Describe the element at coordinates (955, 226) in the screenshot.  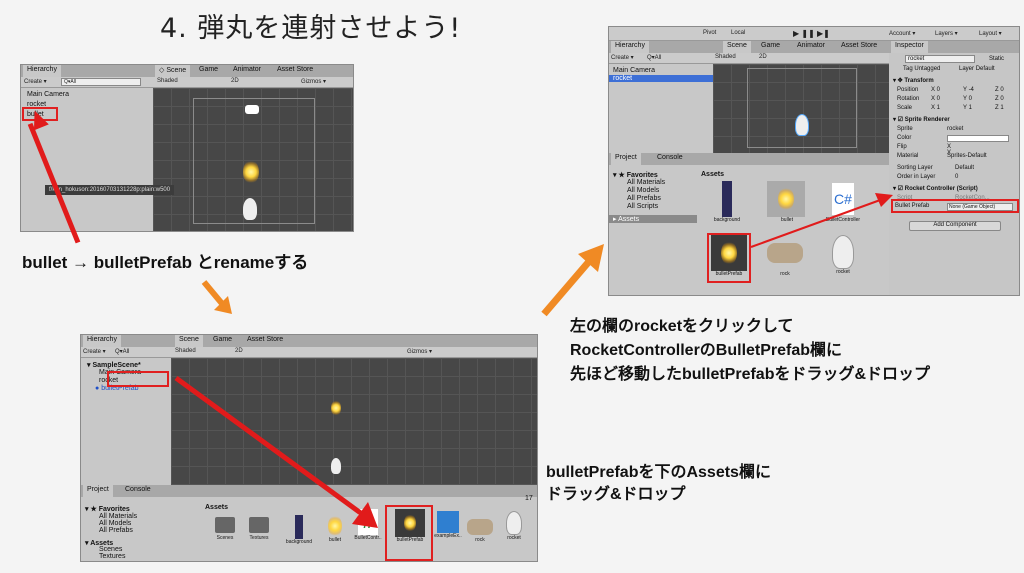
I see `add-component-button: Add Component` at that location.